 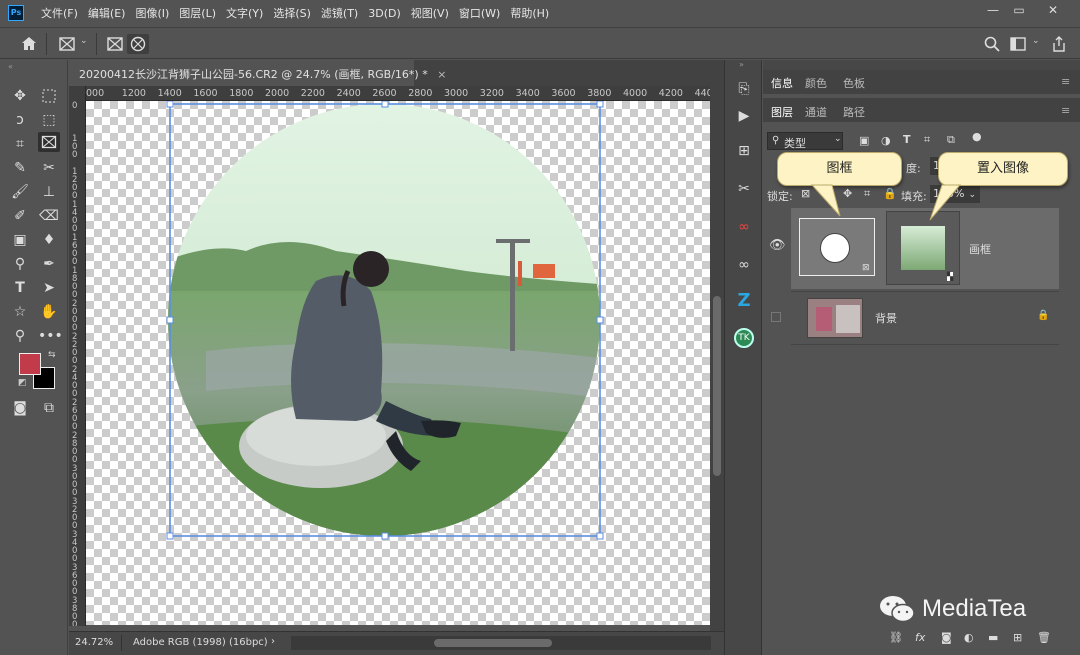 I want to click on menu-3d: 3D(D), so click(x=384, y=13).